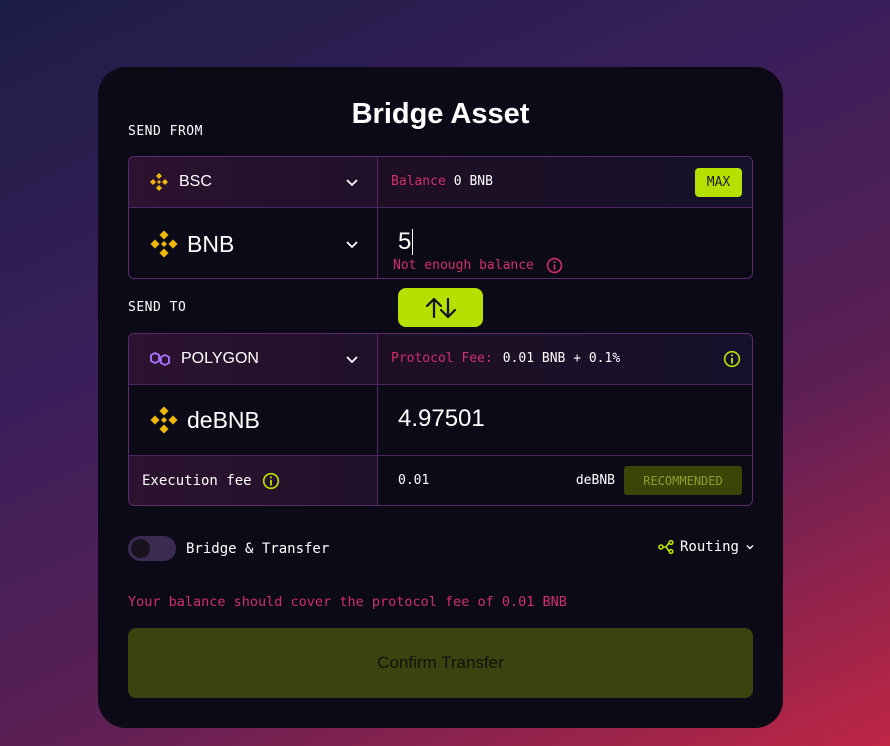 The image size is (890, 746). Describe the element at coordinates (418, 181) in the screenshot. I see `balance-label: Balance` at that location.